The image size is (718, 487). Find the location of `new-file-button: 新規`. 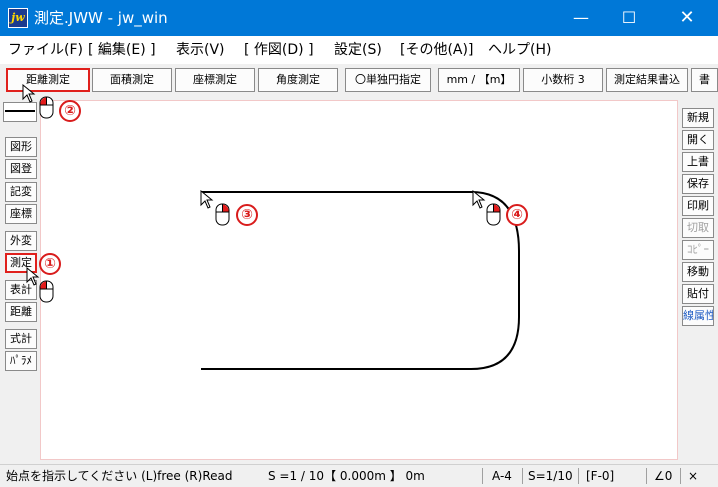

new-file-button: 新規 is located at coordinates (698, 118).